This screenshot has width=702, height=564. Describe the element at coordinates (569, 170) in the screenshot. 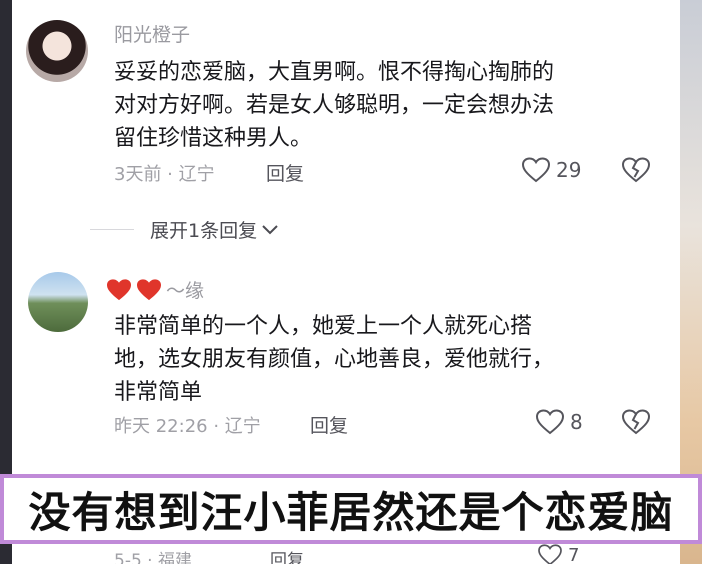

I see `like-count: 29` at that location.